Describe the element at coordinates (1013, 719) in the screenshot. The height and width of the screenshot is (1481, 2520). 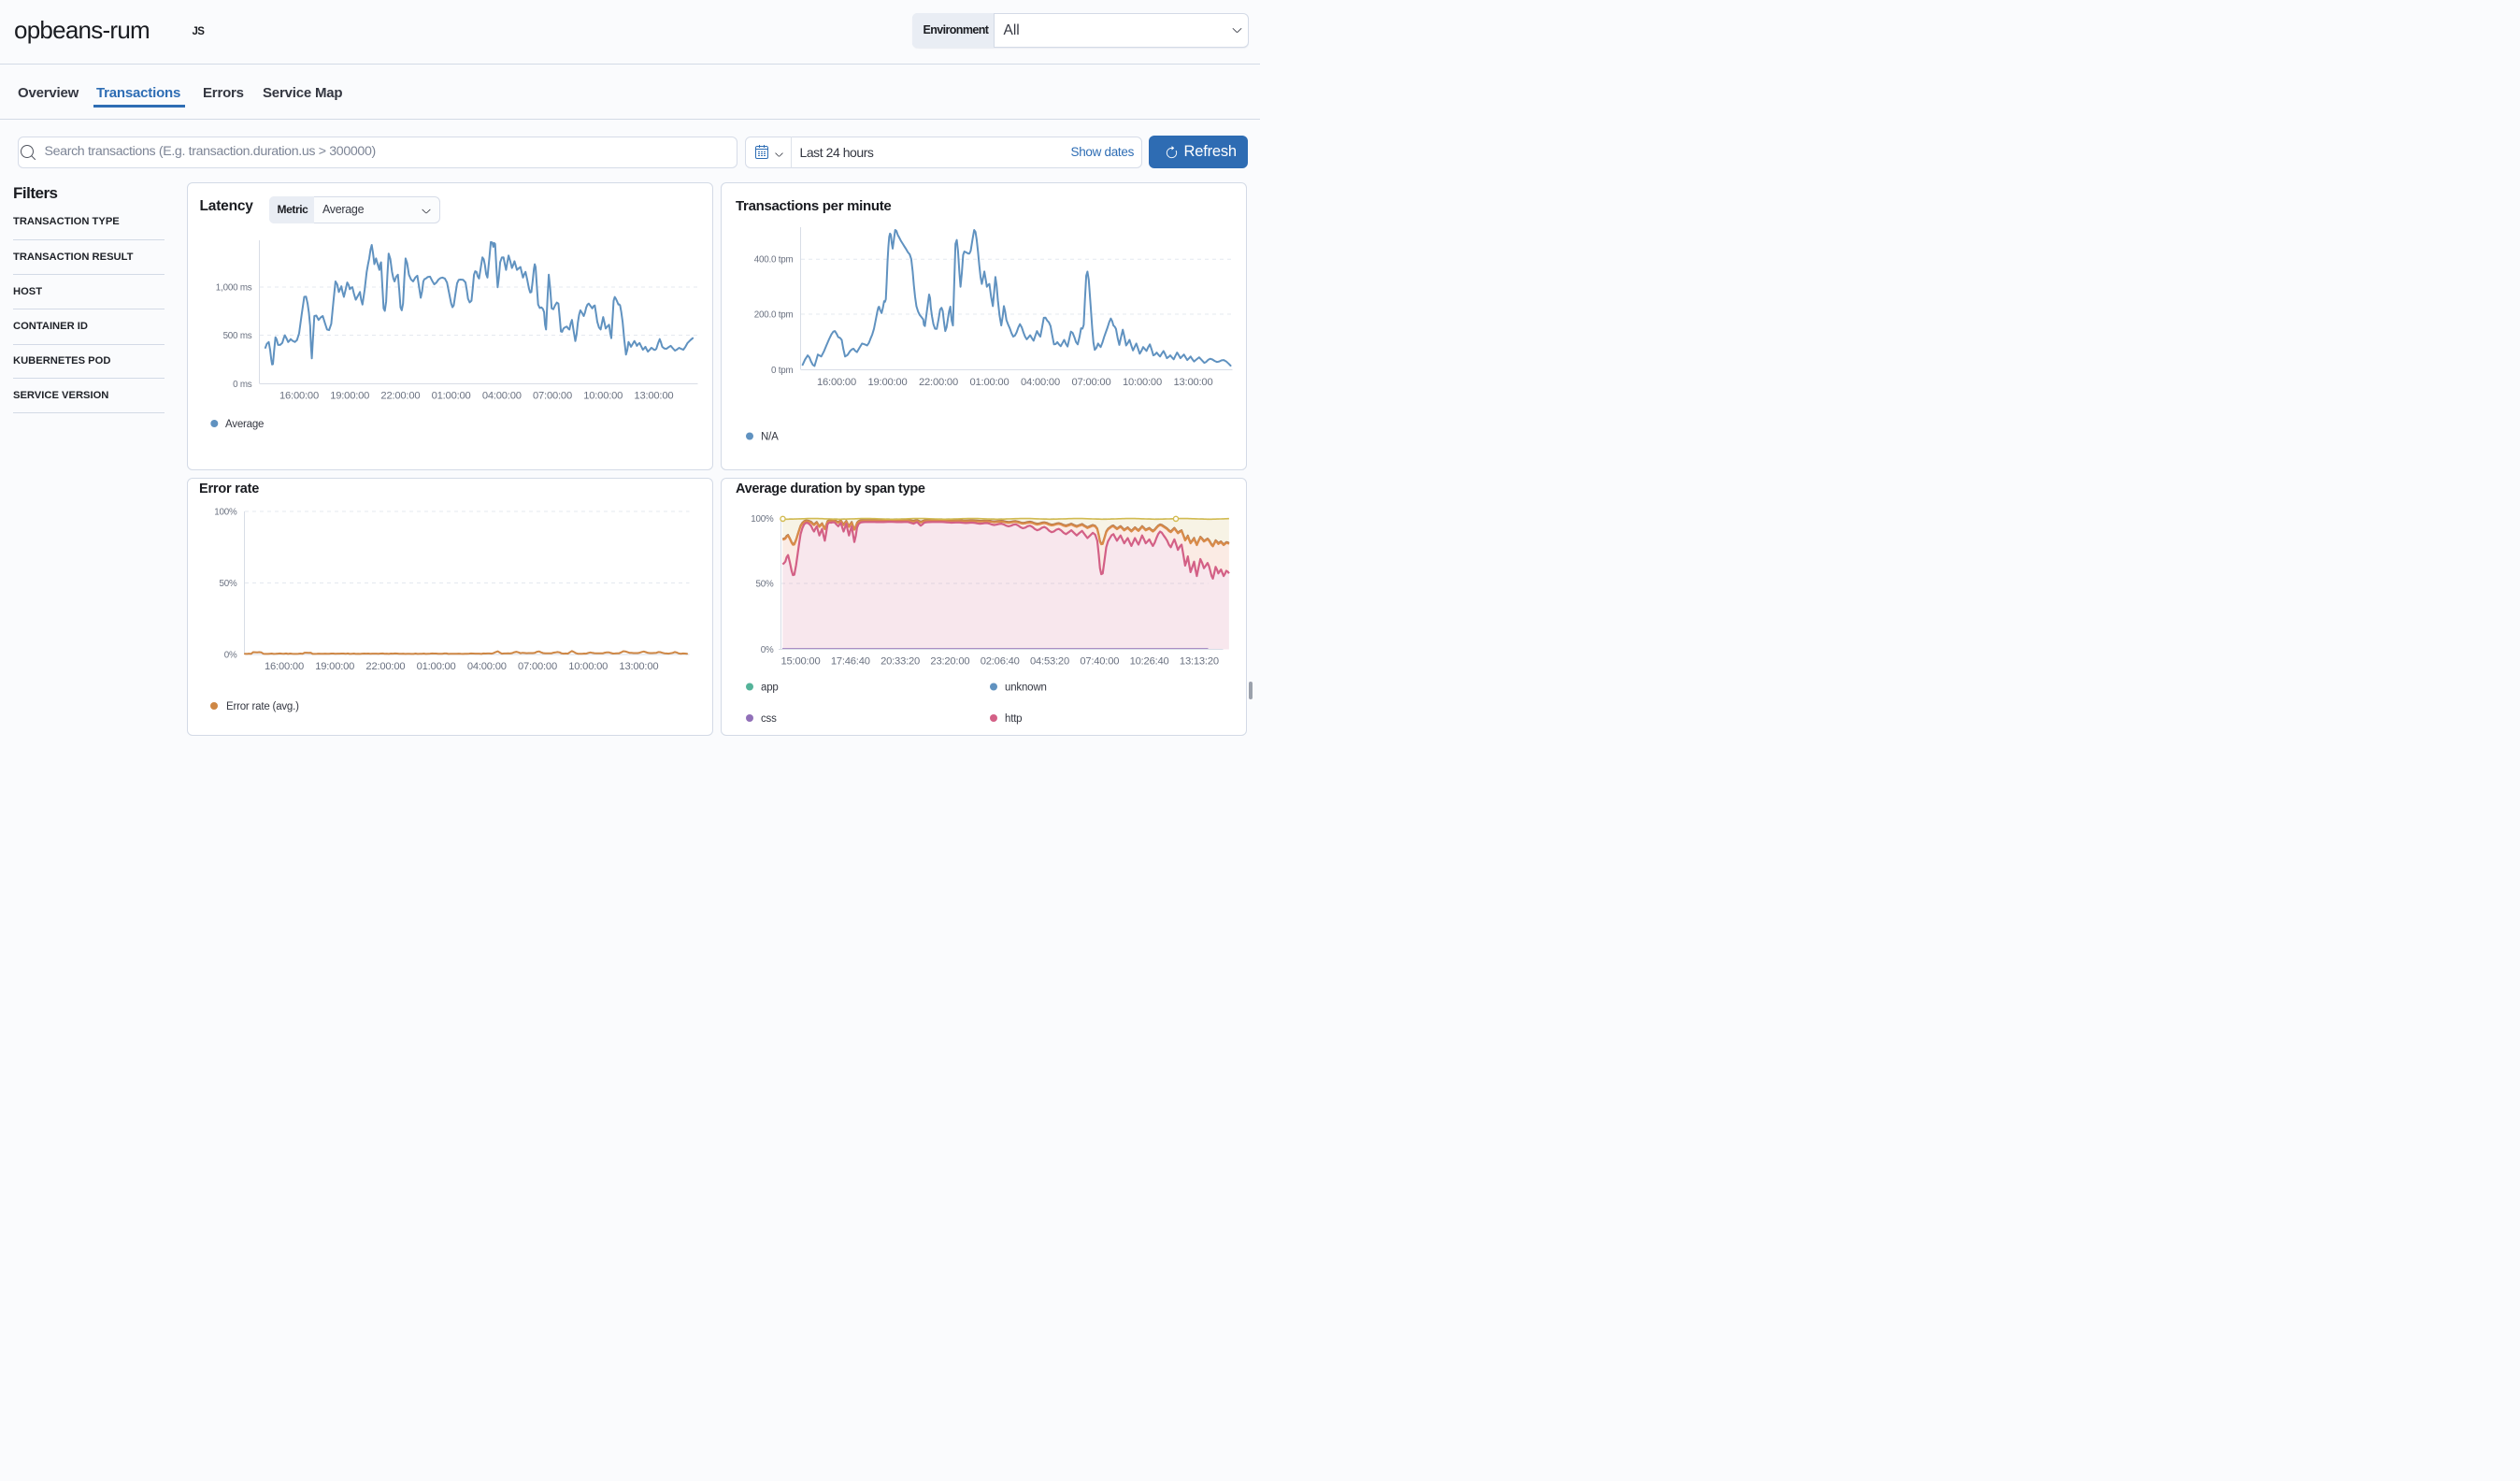
I see `svg-text: http` at that location.